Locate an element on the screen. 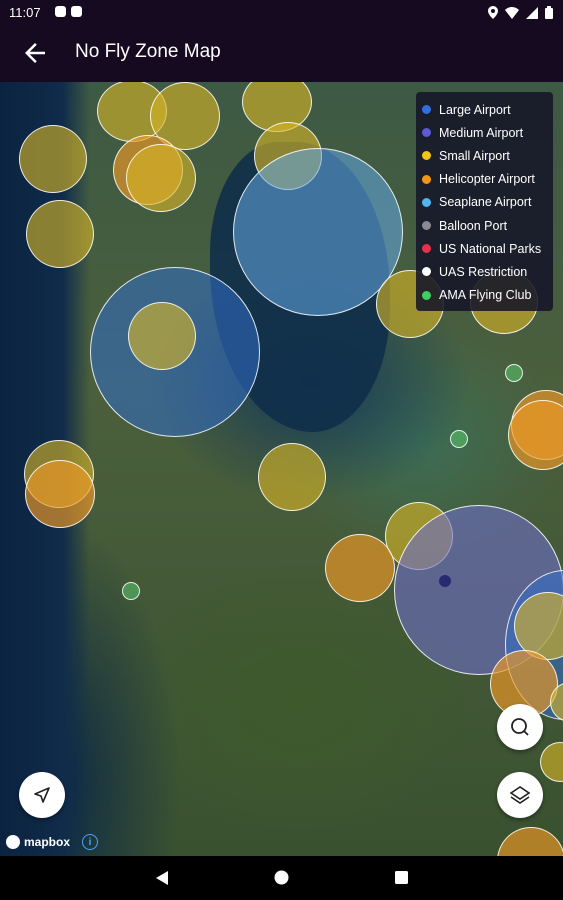 Image resolution: width=563 pixels, height=900 pixels. legend-item-medium-airport: Medium Airport is located at coordinates (484, 132).